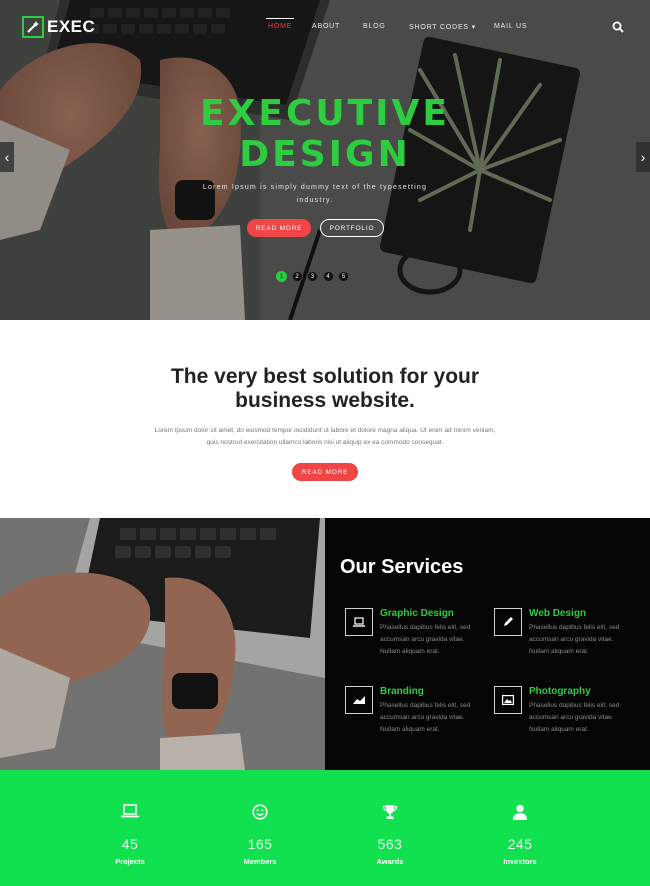 Image resolution: width=650 pixels, height=886 pixels. What do you see at coordinates (328, 276) in the screenshot?
I see `slide-dot: 4` at bounding box center [328, 276].